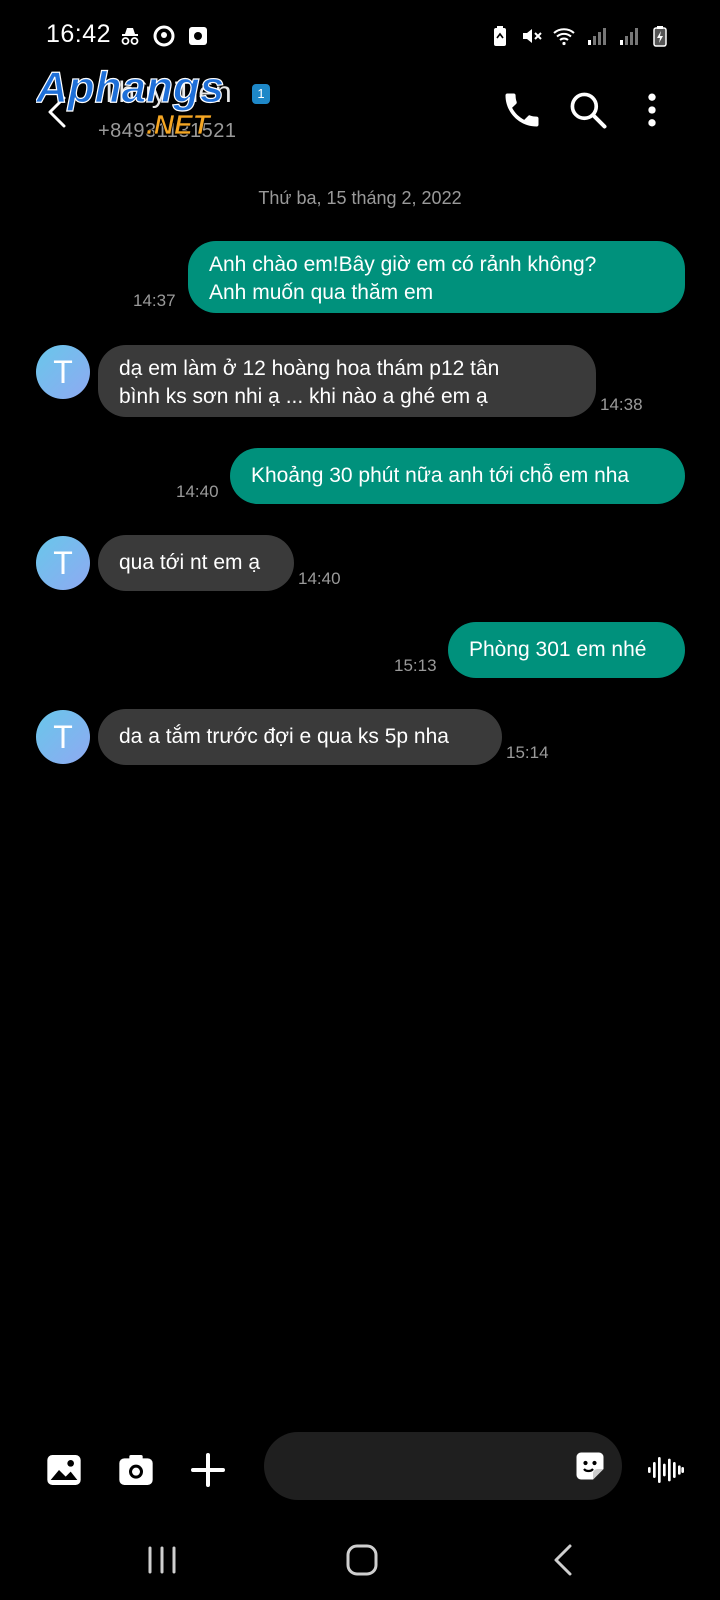 The image size is (720, 1600). What do you see at coordinates (666, 1470) in the screenshot?
I see `voice-button` at bounding box center [666, 1470].